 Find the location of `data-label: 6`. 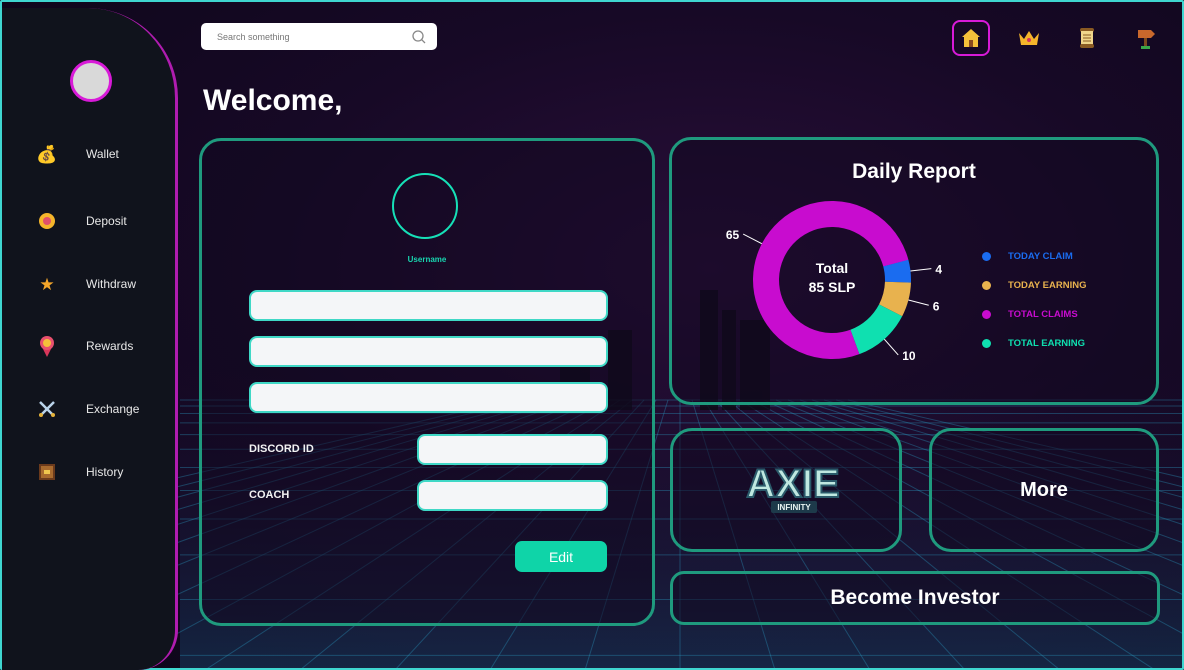

data-label: 6 is located at coordinates (936, 306).